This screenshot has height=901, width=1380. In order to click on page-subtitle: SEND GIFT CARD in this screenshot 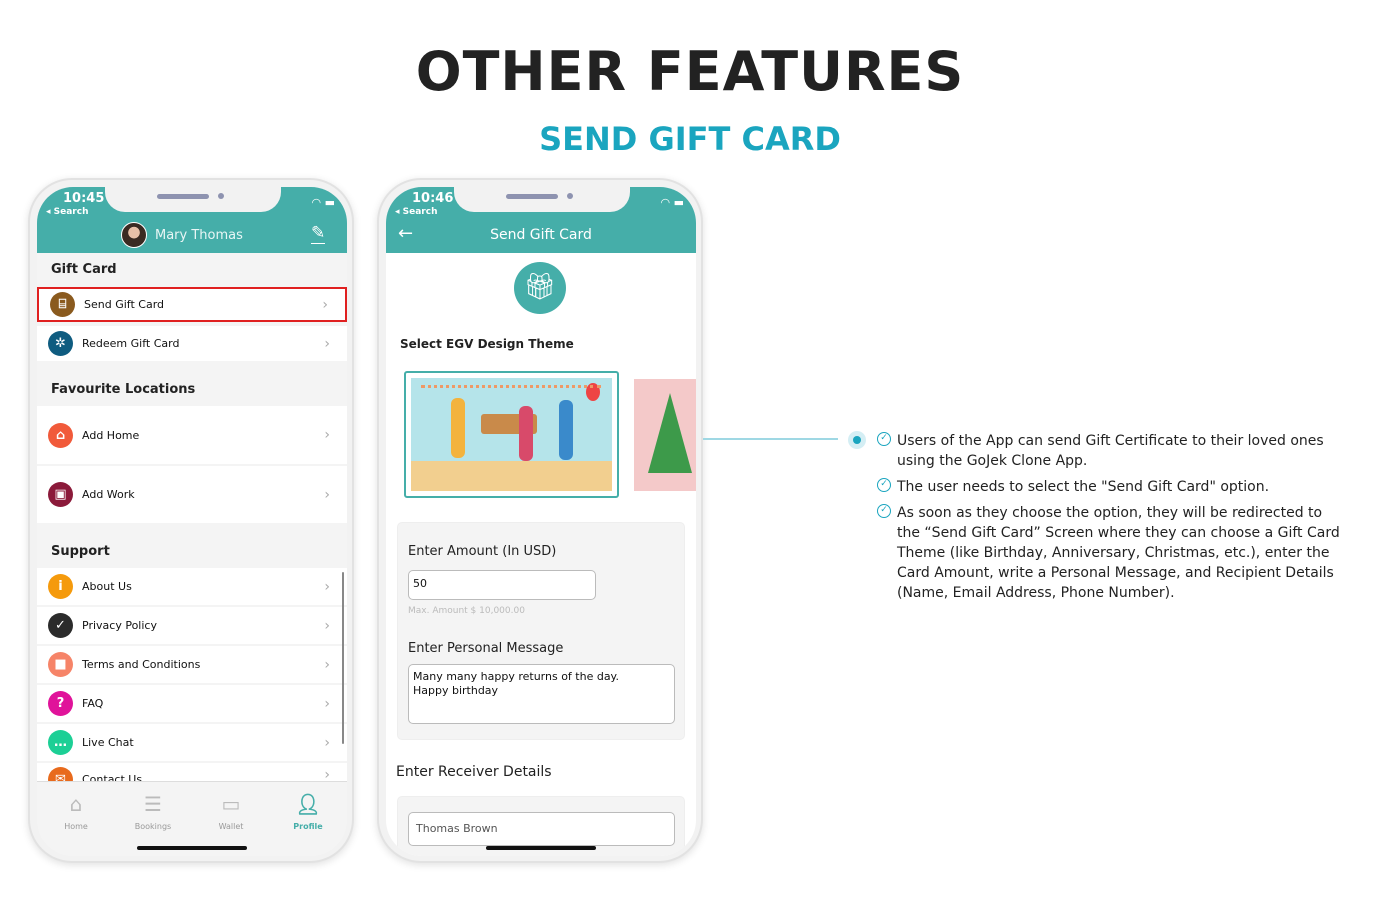, I will do `click(690, 139)`.